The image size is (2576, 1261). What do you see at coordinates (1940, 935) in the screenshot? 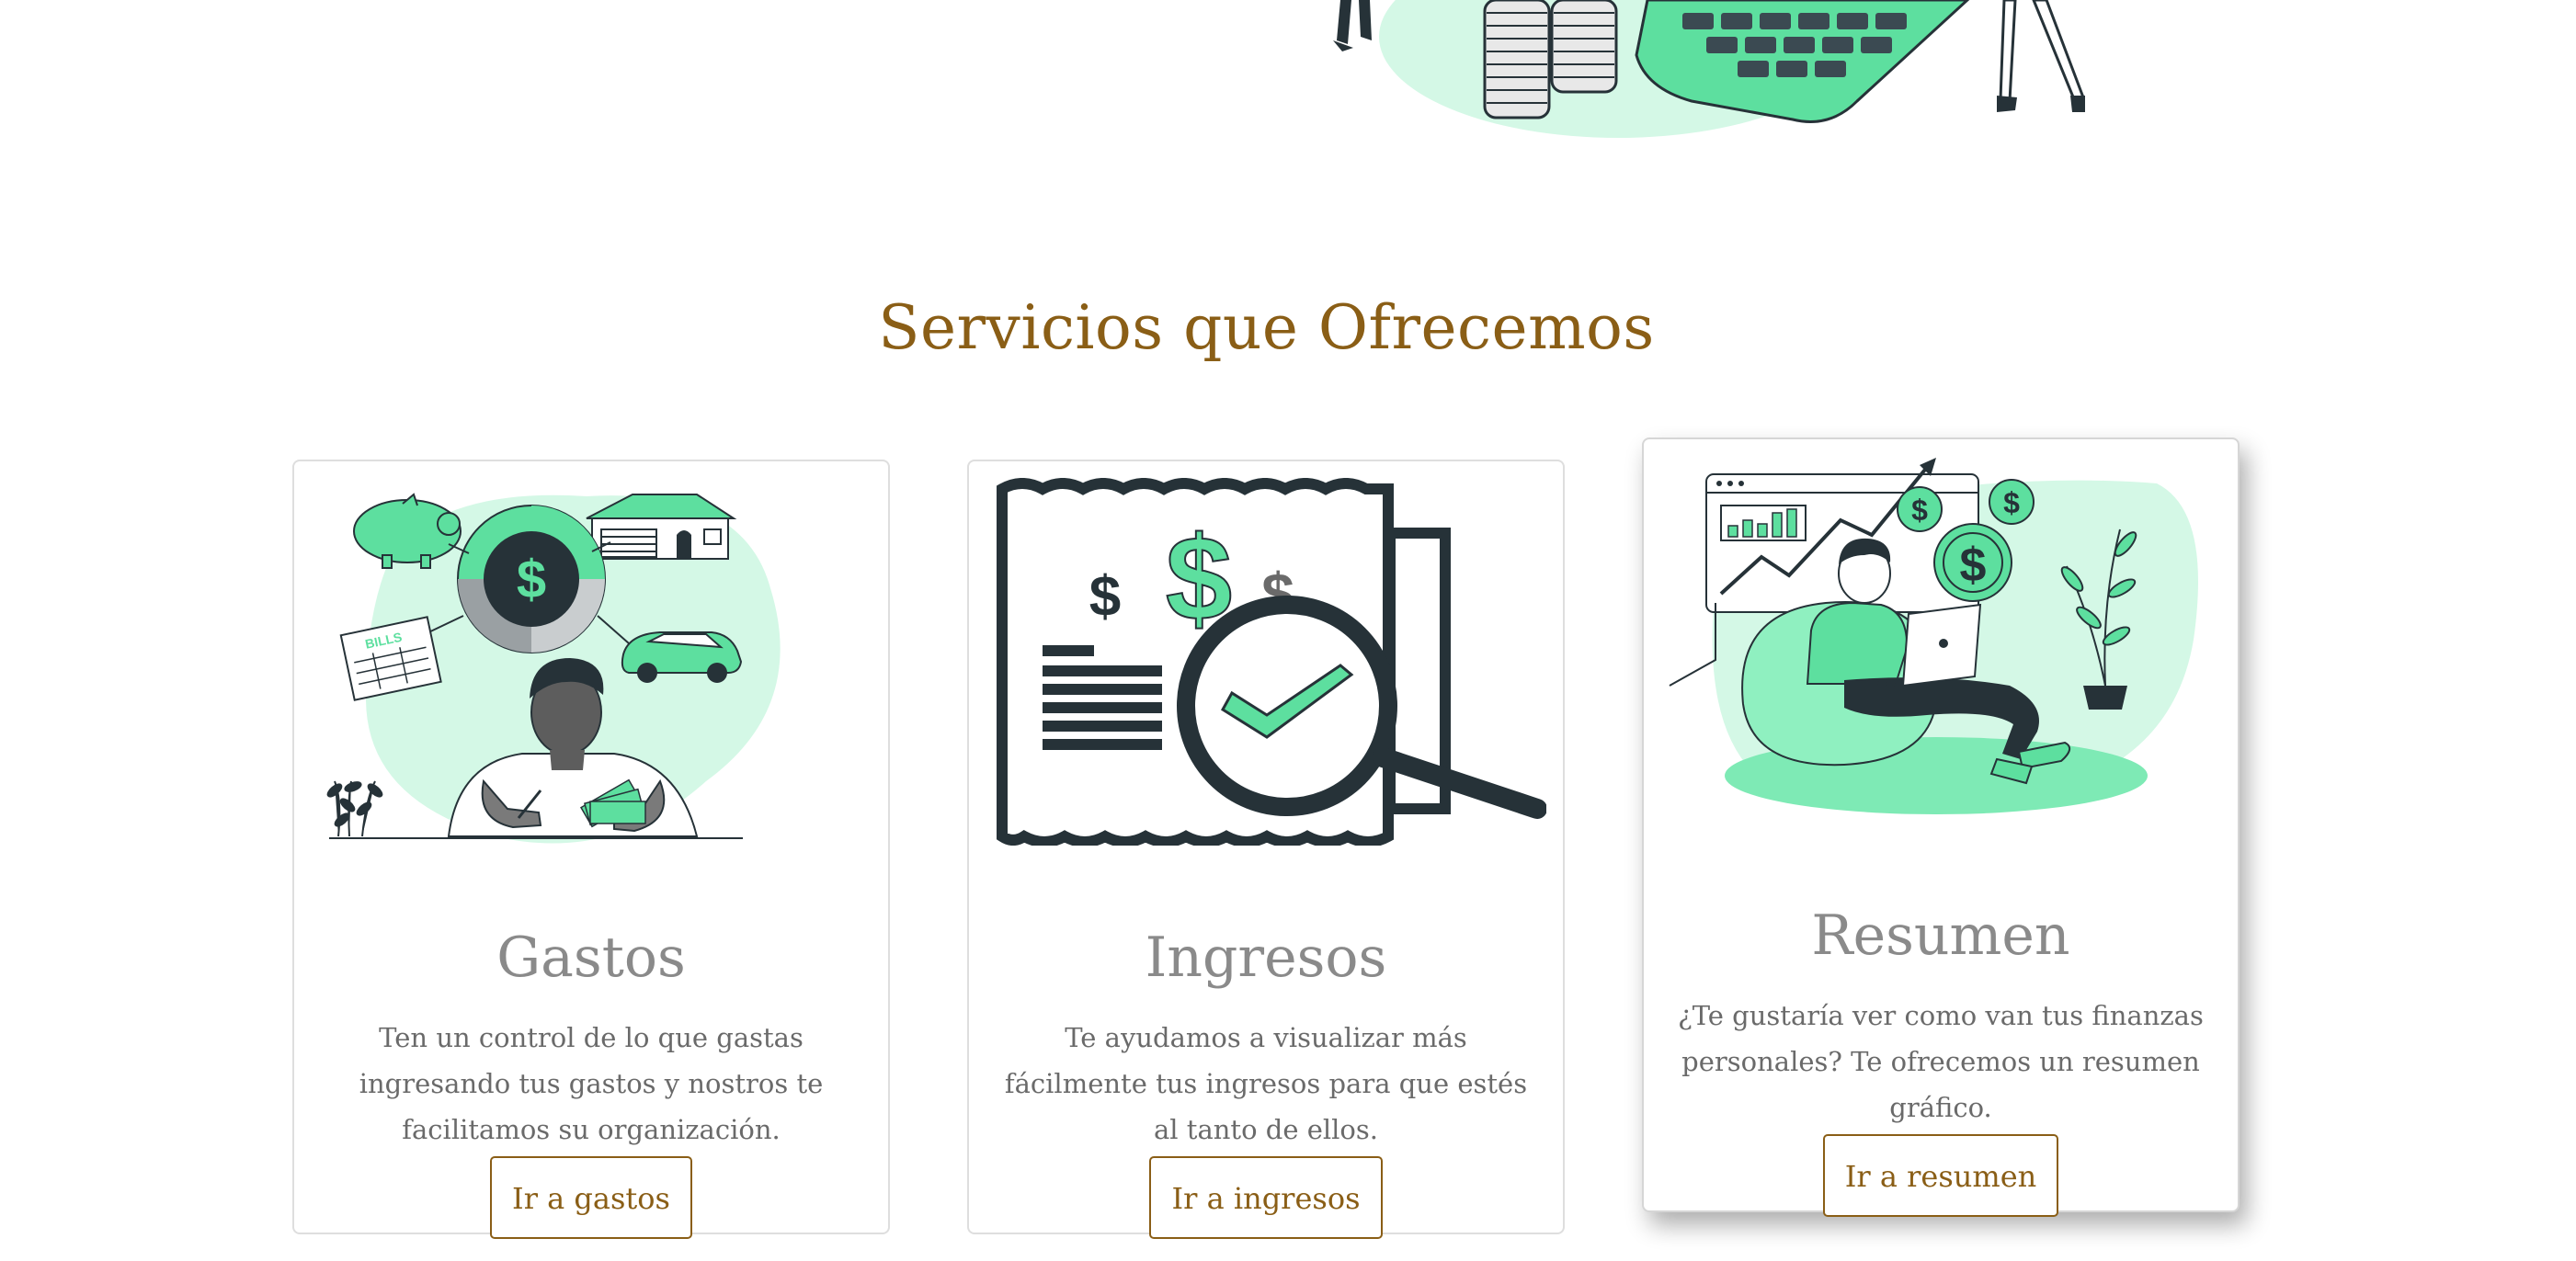
I see `card-title: Resumen` at bounding box center [1940, 935].